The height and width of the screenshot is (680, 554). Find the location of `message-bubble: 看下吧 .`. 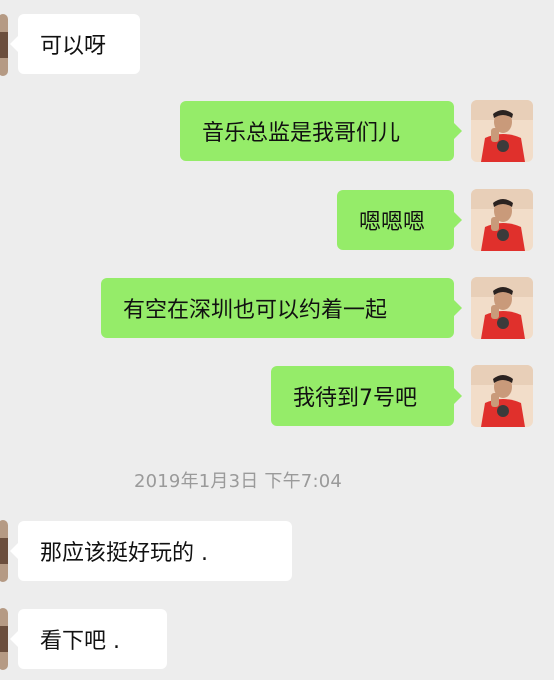

message-bubble: 看下吧 . is located at coordinates (88, 639).